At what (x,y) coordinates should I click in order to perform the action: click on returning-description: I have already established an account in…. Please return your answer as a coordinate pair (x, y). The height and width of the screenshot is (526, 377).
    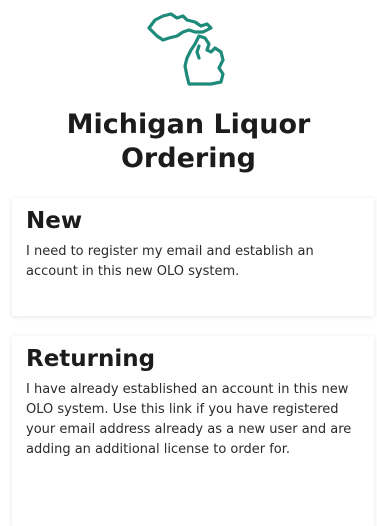
    Looking at the image, I should click on (189, 419).